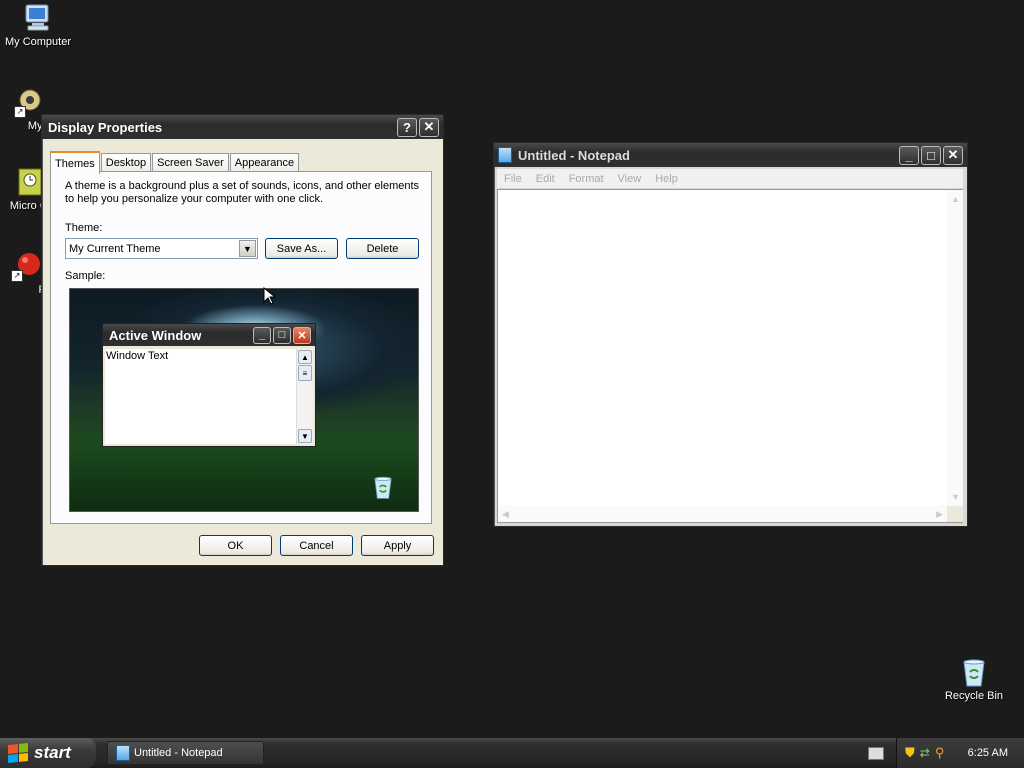  Describe the element at coordinates (316, 545) in the screenshot. I see `cancel-button: Cancel` at that location.